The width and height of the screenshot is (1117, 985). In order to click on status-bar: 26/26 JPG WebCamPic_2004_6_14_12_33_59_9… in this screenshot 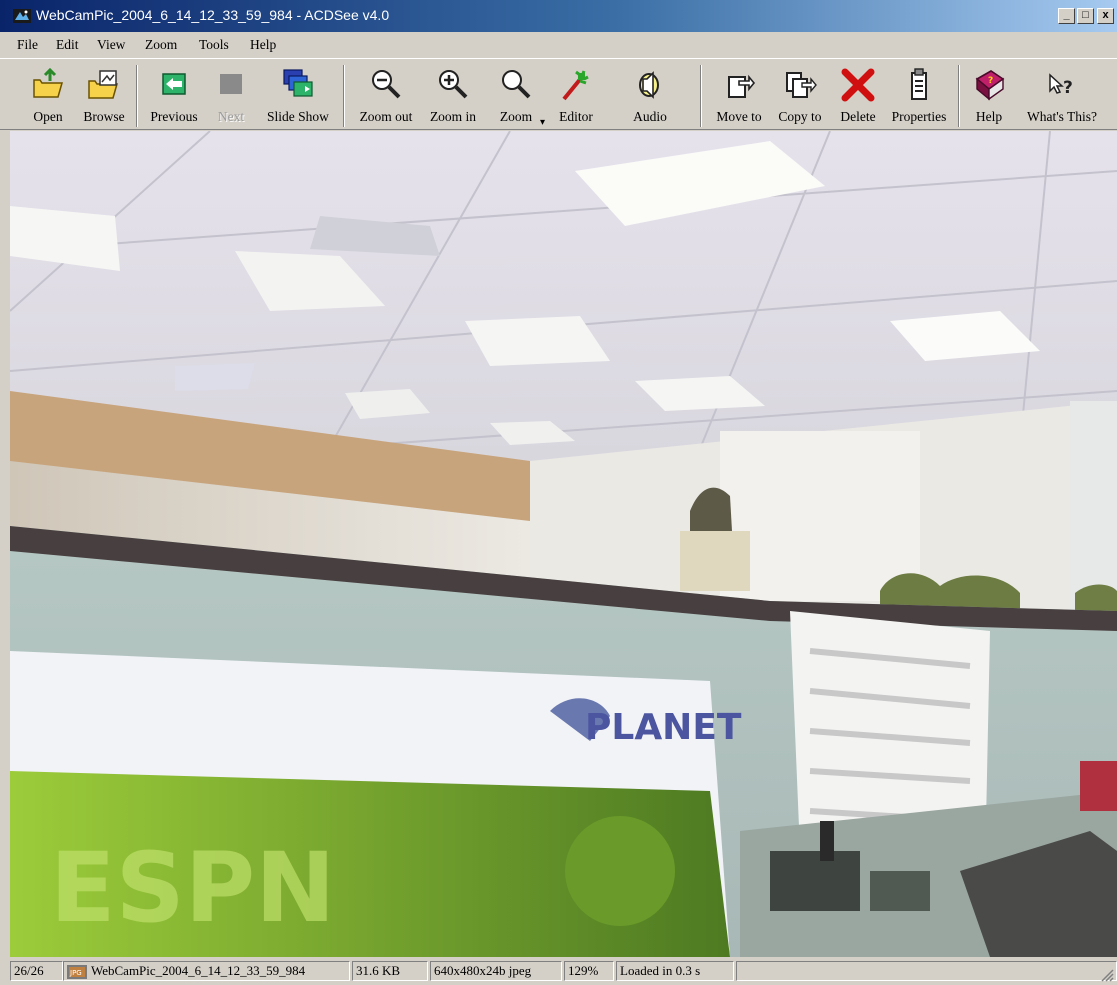, I will do `click(558, 971)`.